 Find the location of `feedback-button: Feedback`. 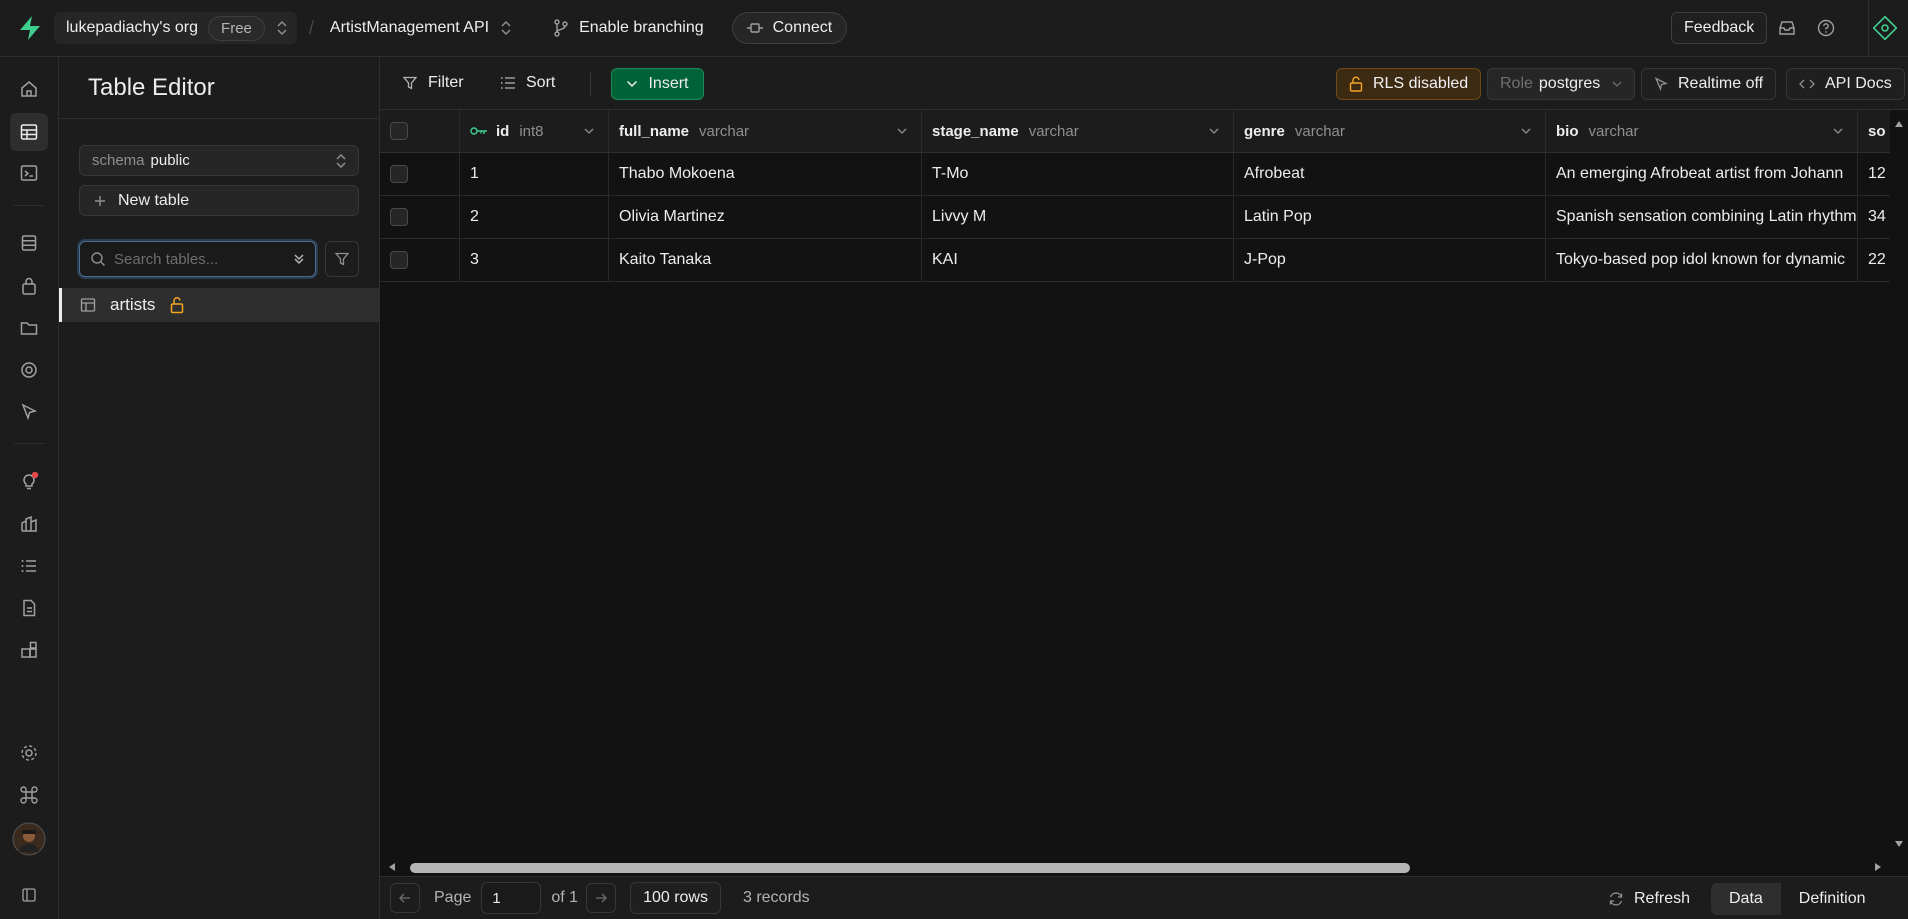

feedback-button: Feedback is located at coordinates (1719, 28).